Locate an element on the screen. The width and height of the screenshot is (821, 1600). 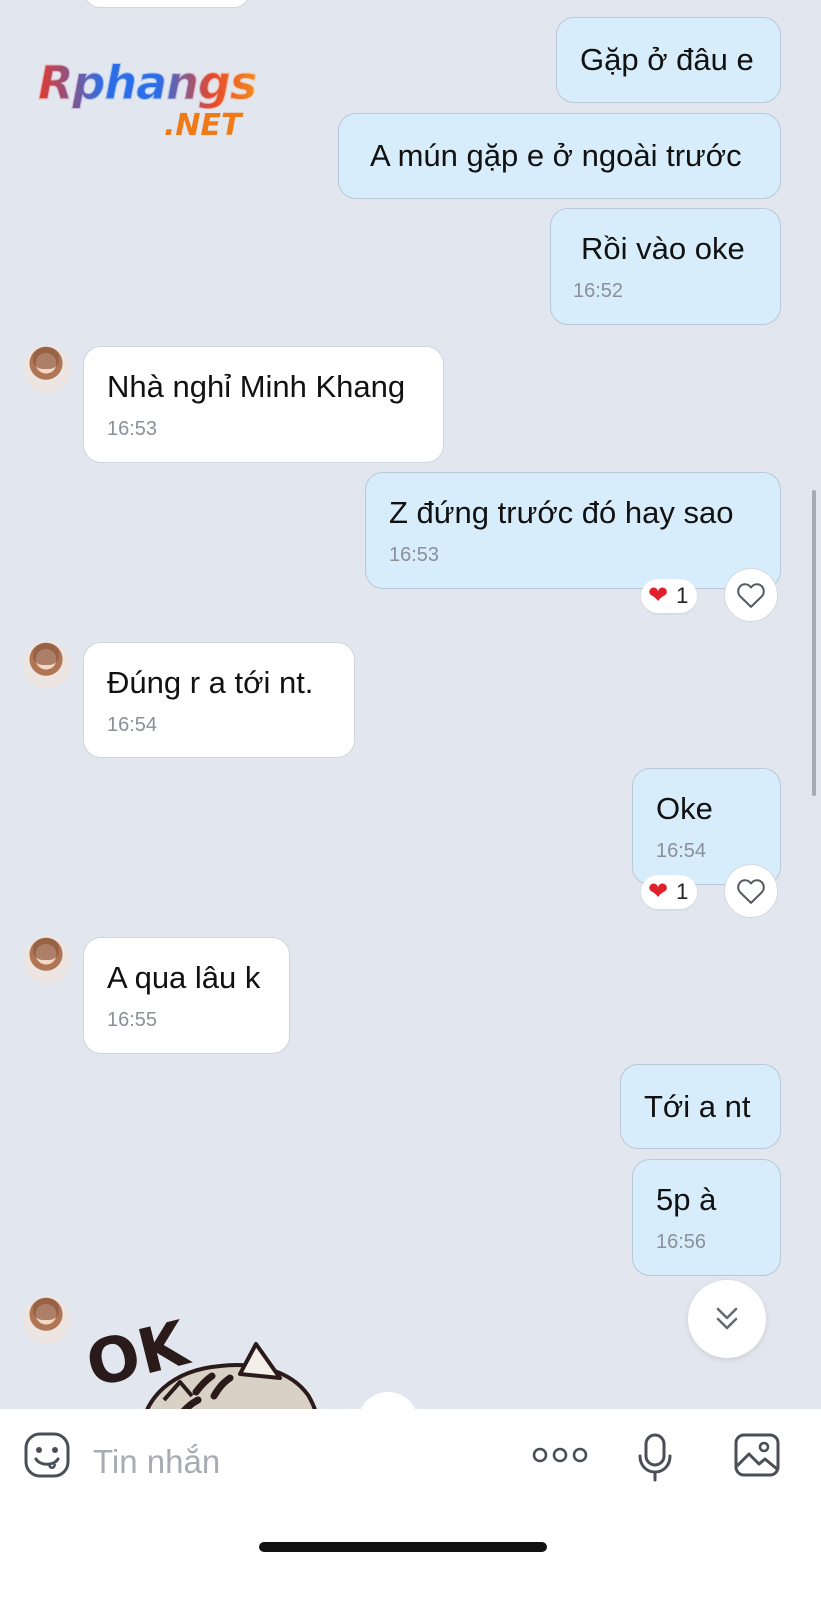
message-text: 5p à is located at coordinates (686, 1199).